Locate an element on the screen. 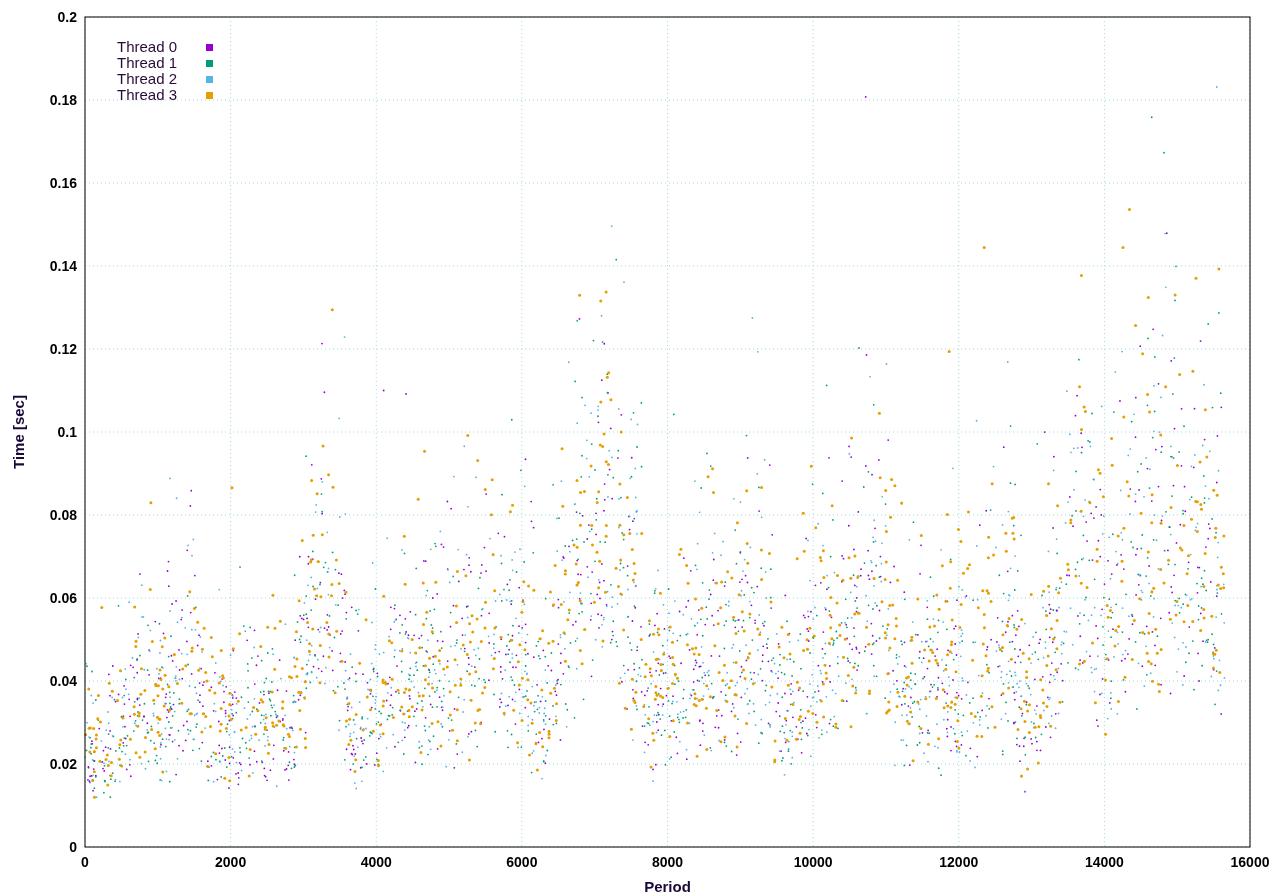 Image resolution: width=1280 pixels, height=896 pixels. tick-label: 10000 is located at coordinates (813, 862).